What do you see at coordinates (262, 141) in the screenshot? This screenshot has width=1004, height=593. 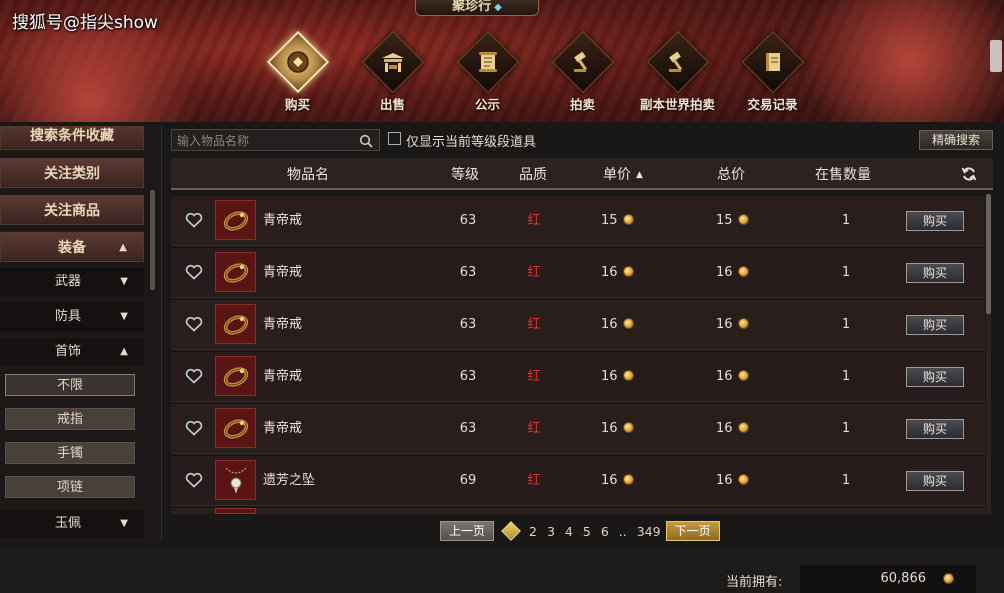 I see `search-input` at bounding box center [262, 141].